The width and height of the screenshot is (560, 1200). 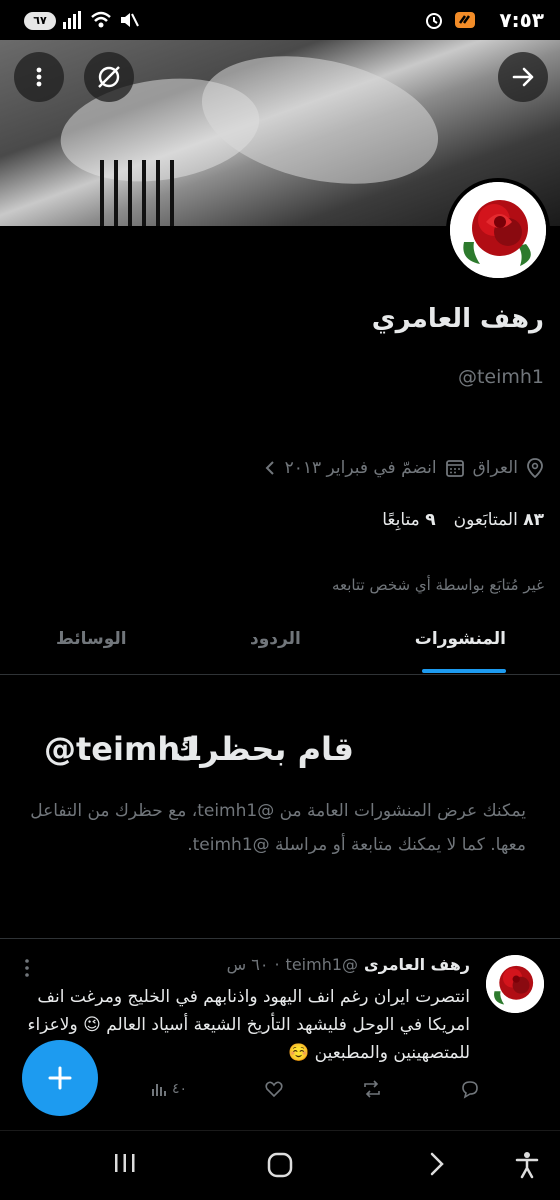 I want to click on tab-media: الوسائط, so click(x=91, y=639).